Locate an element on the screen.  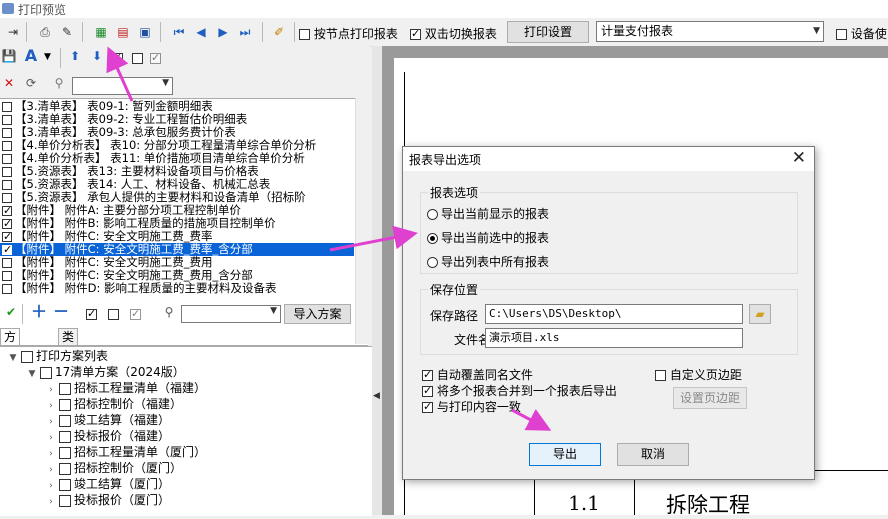
add-icon: ＋ is located at coordinates (39, 312).